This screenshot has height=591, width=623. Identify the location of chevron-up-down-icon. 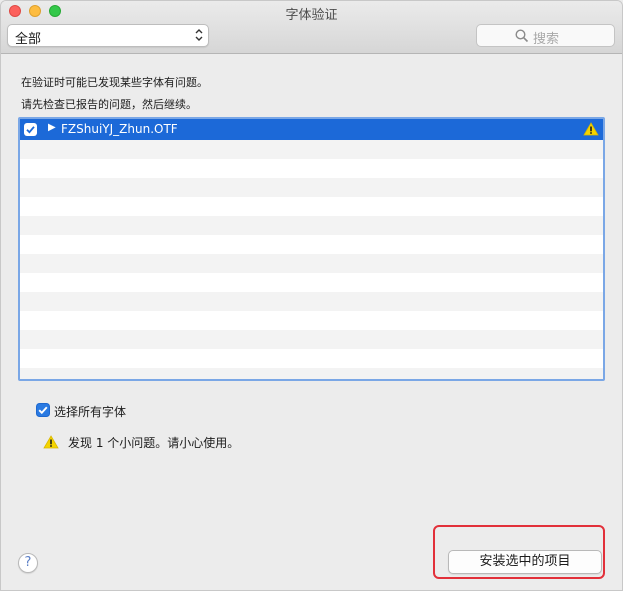
(199, 35).